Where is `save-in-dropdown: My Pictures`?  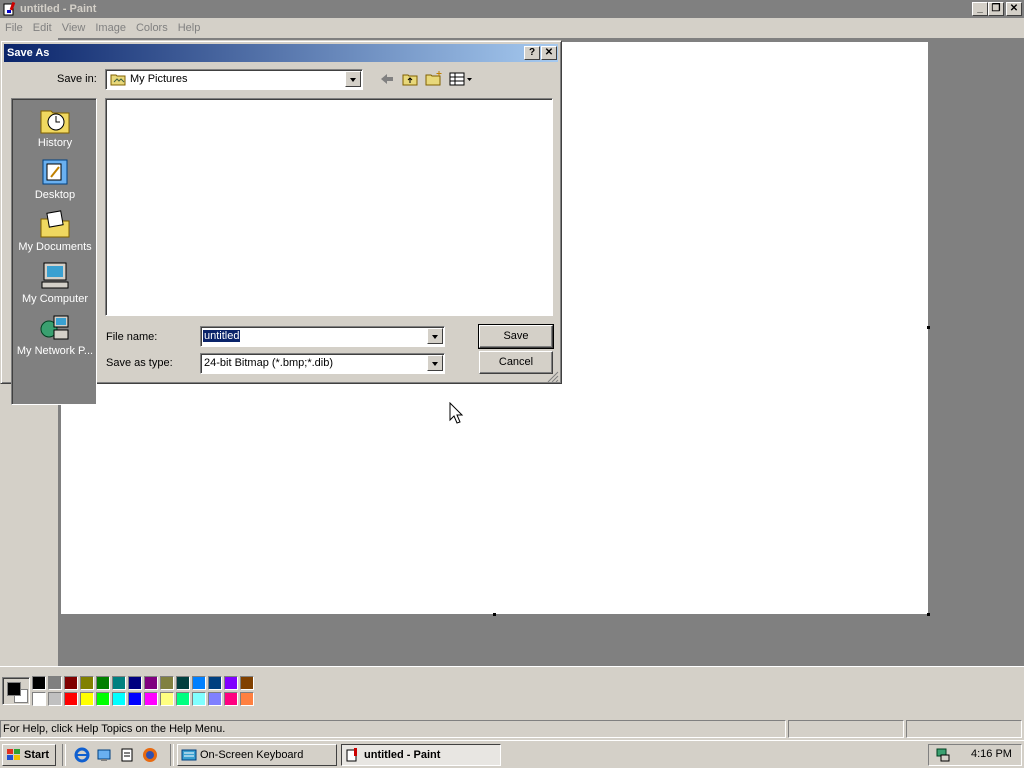
save-in-dropdown: My Pictures is located at coordinates (234, 79).